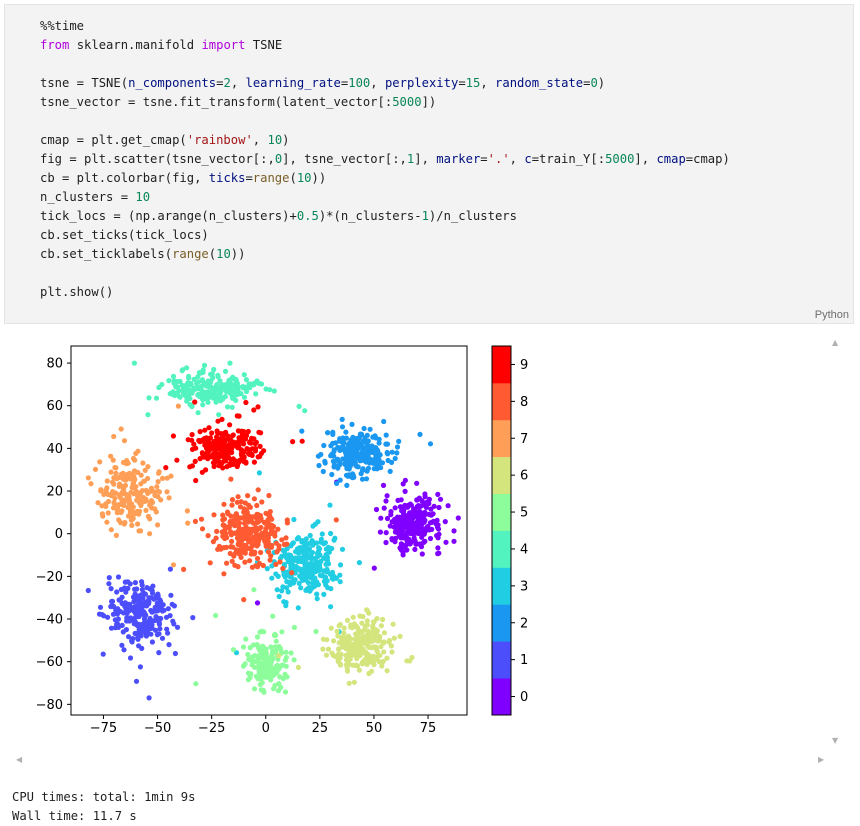 This screenshot has height=826, width=860. What do you see at coordinates (385, 235) in the screenshot?
I see `code-line: cb.set_ticks(tick_locs)` at bounding box center [385, 235].